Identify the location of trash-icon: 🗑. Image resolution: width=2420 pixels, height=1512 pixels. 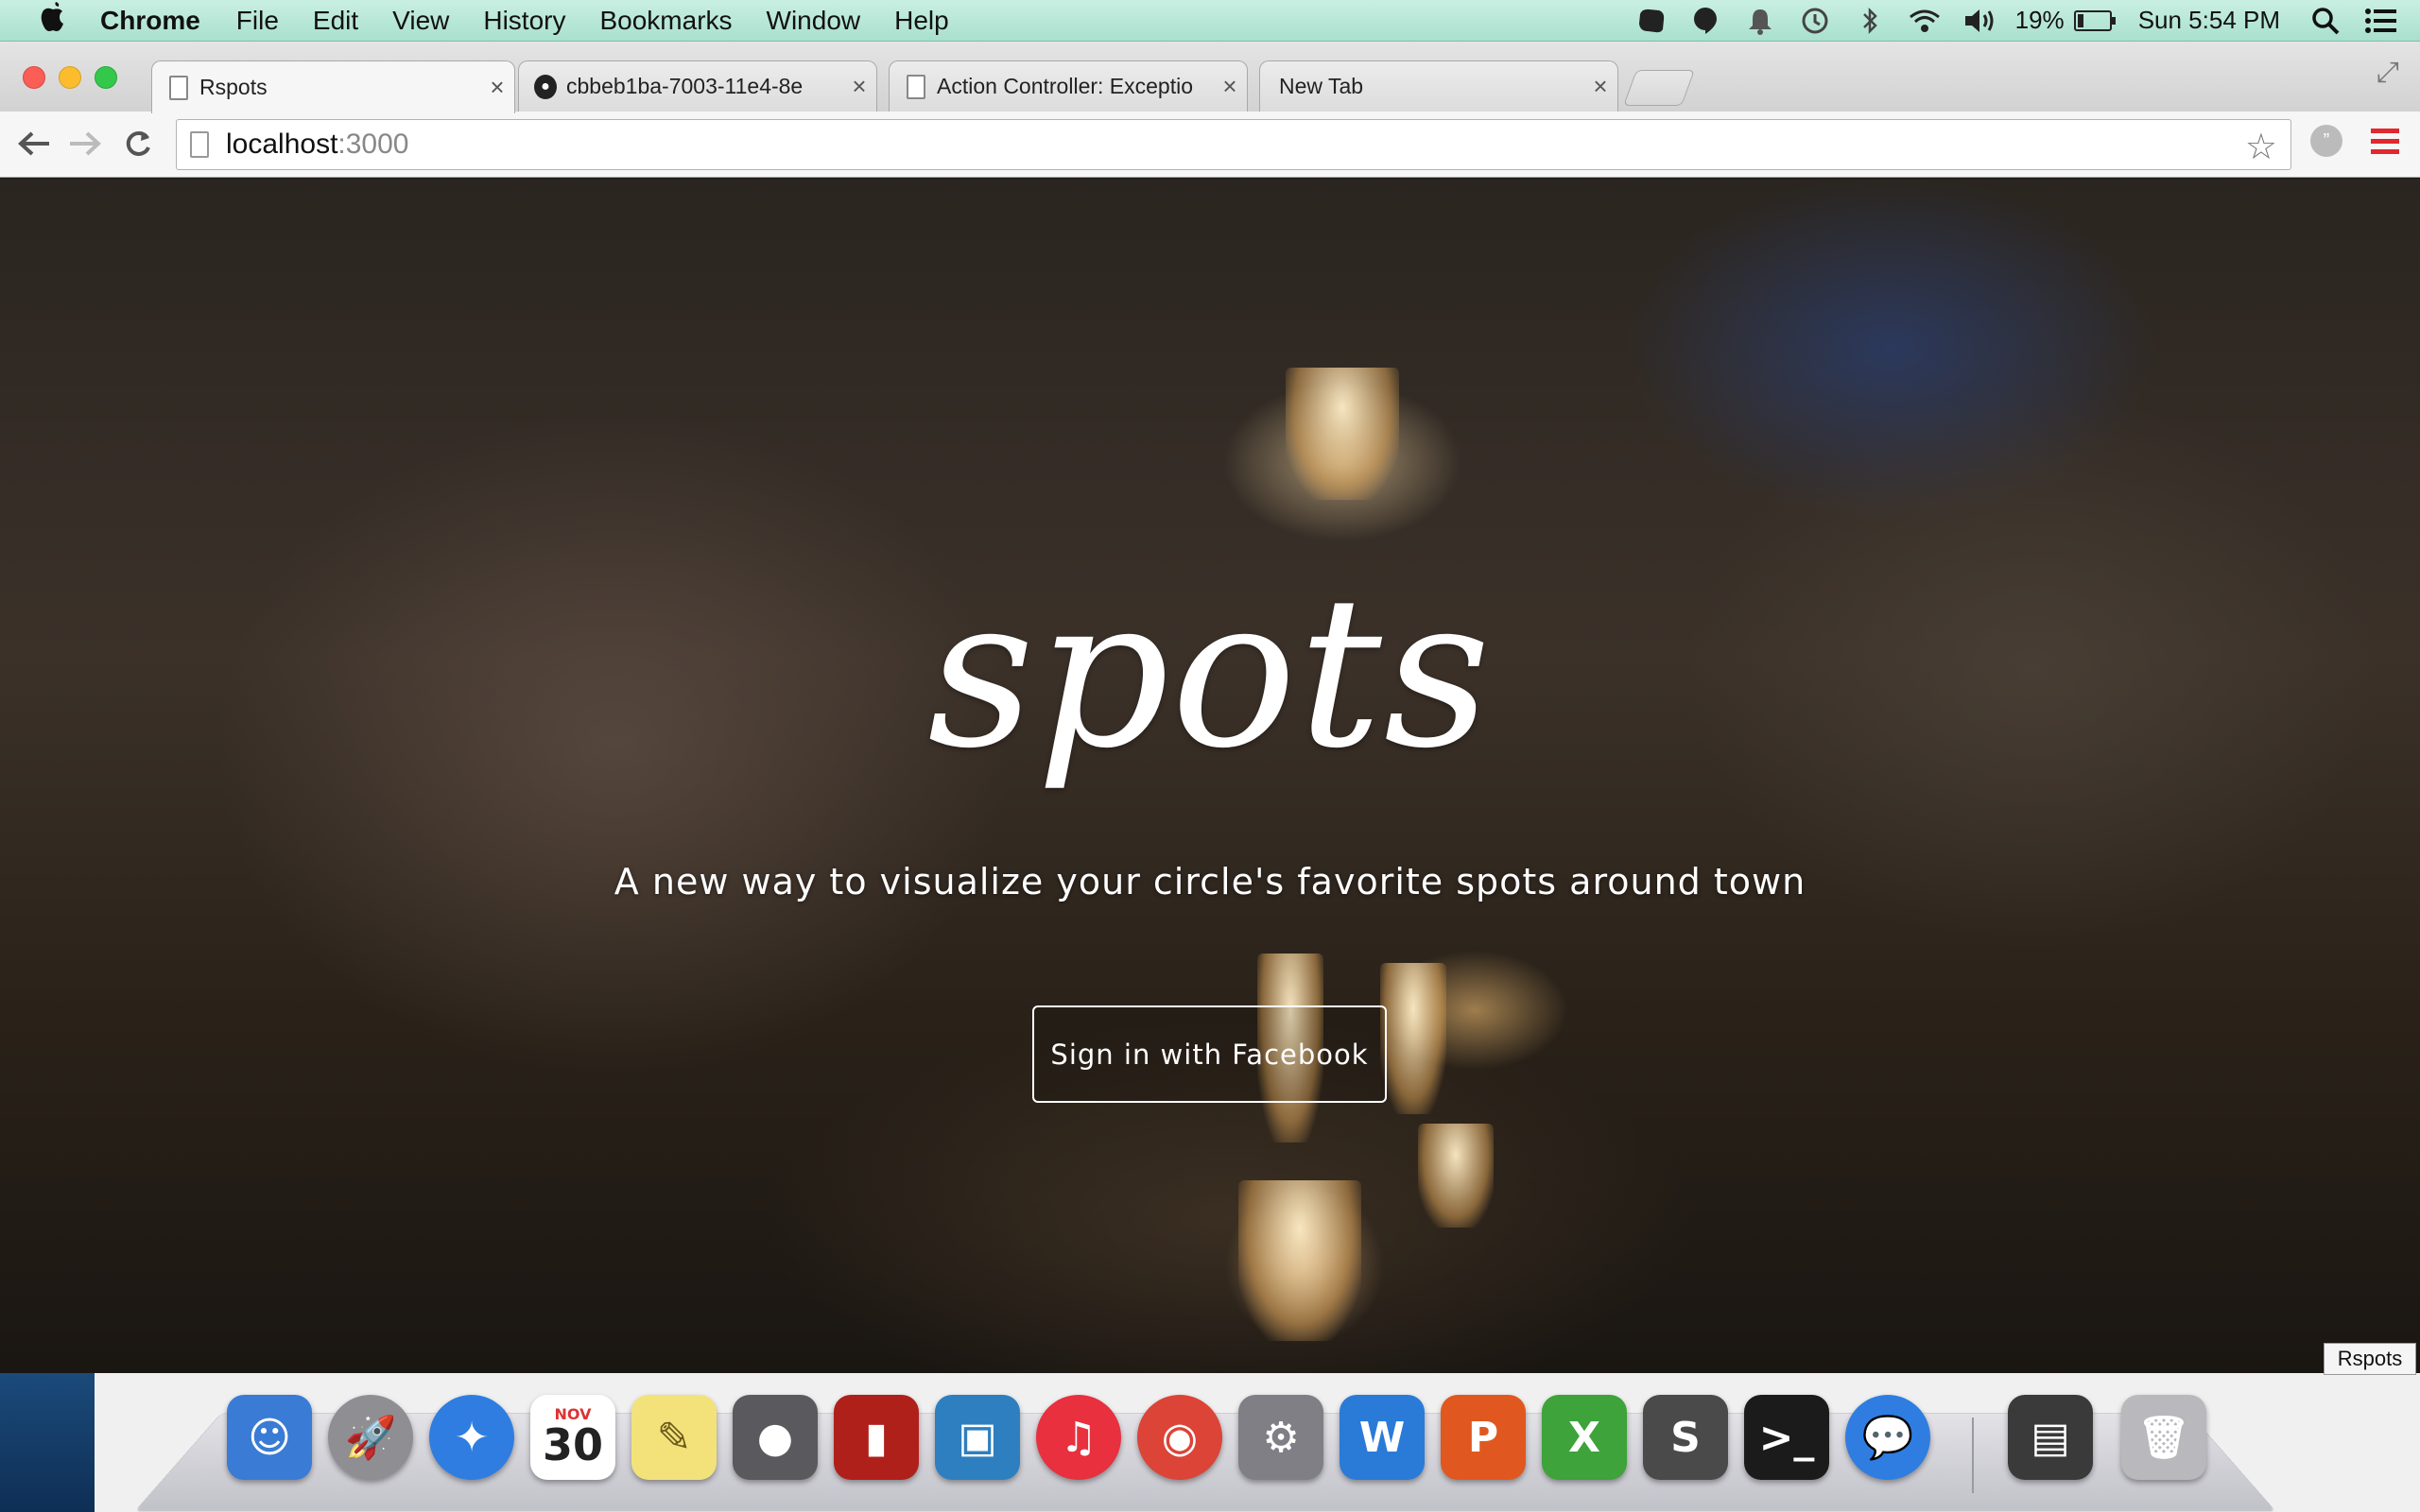
(2163, 1437).